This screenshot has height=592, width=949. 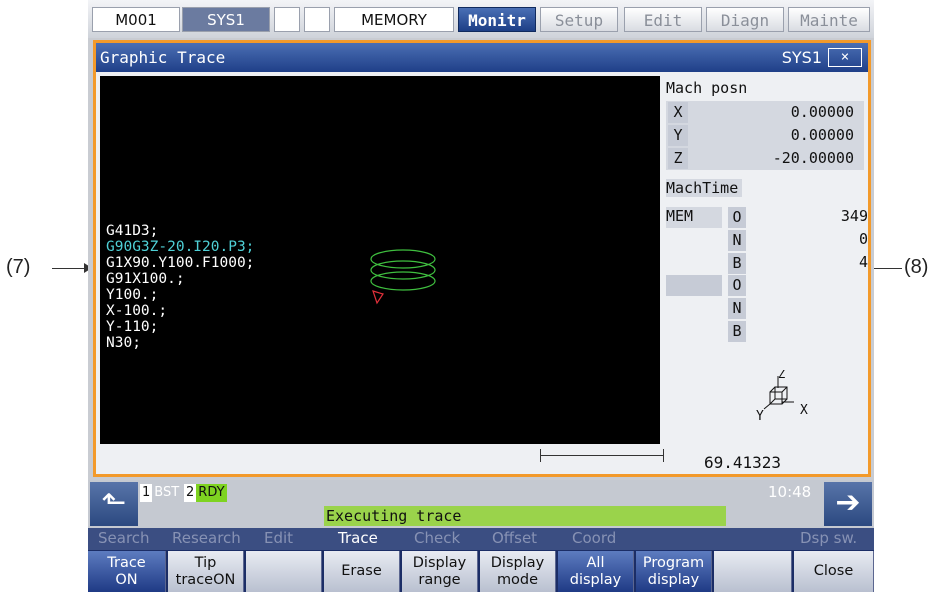 What do you see at coordinates (848, 504) in the screenshot?
I see `right-arrow-icon: ➔` at bounding box center [848, 504].